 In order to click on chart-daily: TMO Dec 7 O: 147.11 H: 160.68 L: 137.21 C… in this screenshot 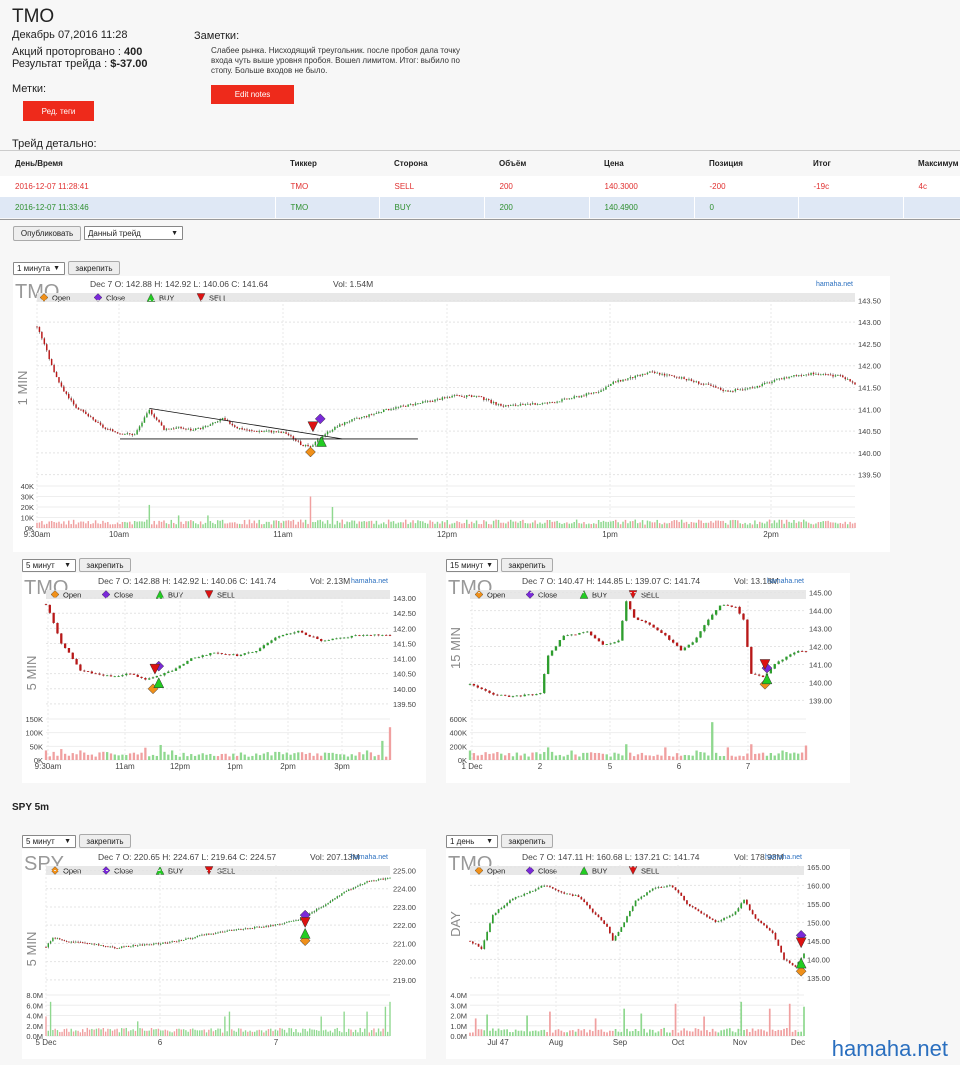, I will do `click(648, 954)`.